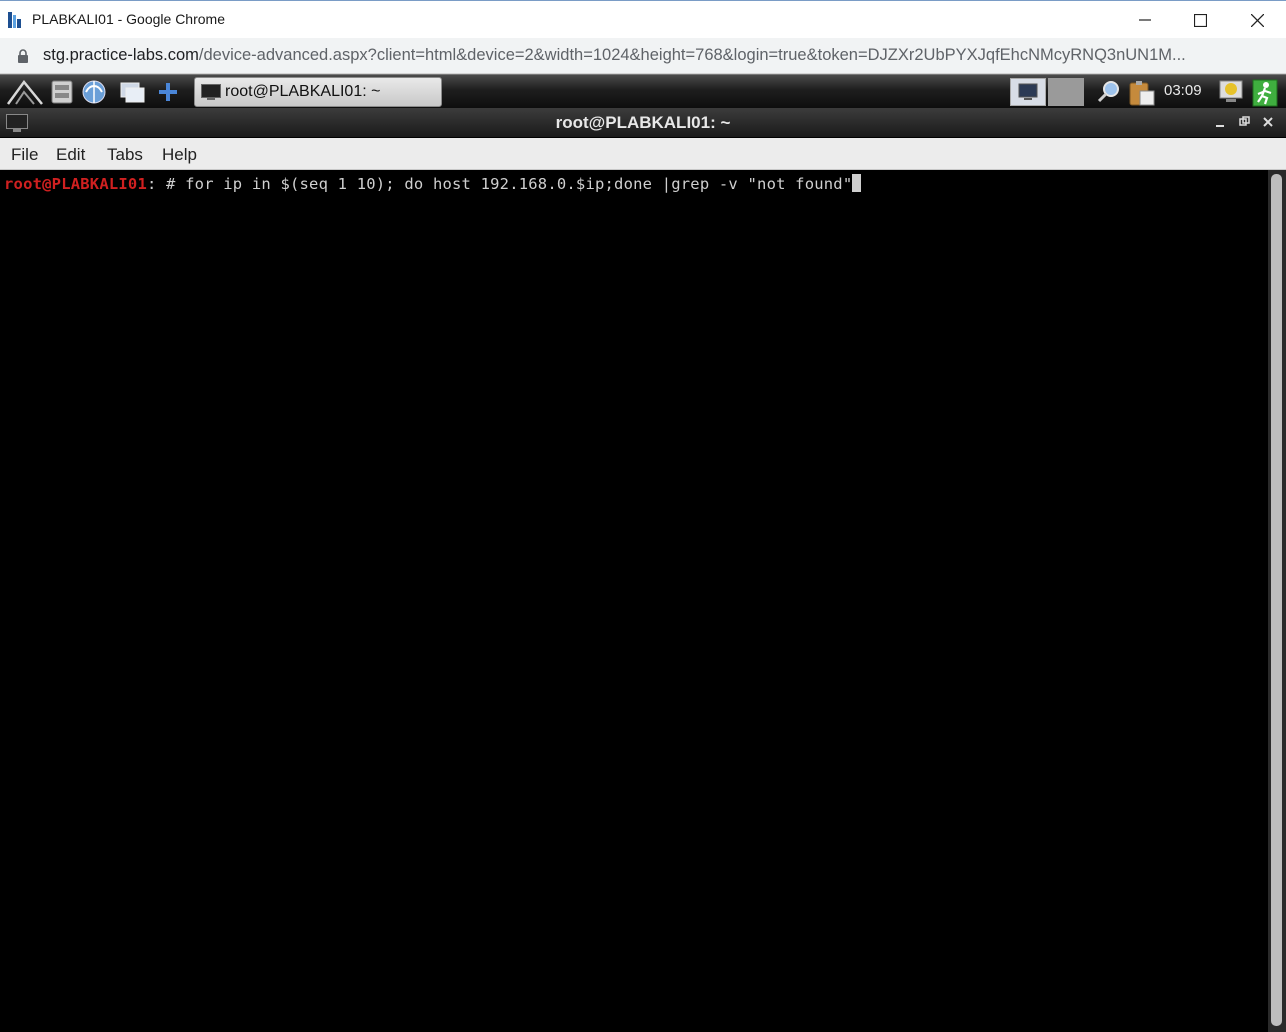  I want to click on clipboard-icon, so click(1141, 92).